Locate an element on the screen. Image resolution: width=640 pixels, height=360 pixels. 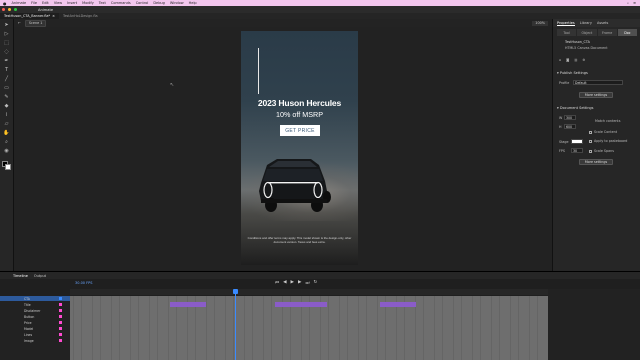
layer-row: CTA is located at coordinates (35, 298).